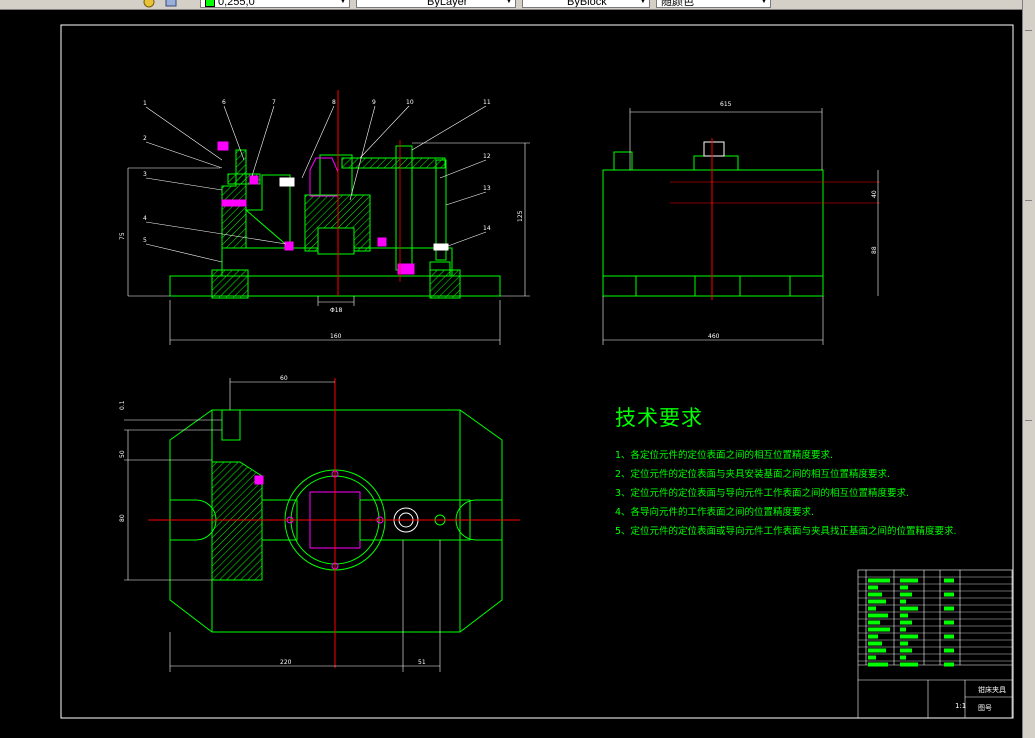 The width and height of the screenshot is (1035, 738). Describe the element at coordinates (487, 102) in the screenshot. I see `balloon-11: 11` at that location.